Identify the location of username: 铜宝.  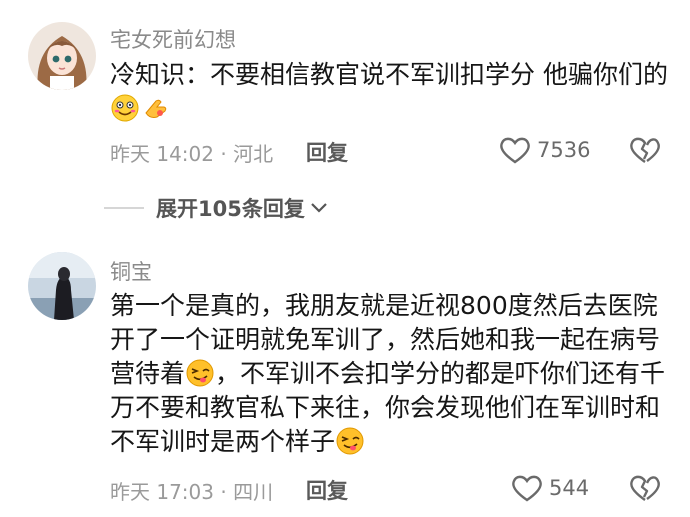
(131, 271).